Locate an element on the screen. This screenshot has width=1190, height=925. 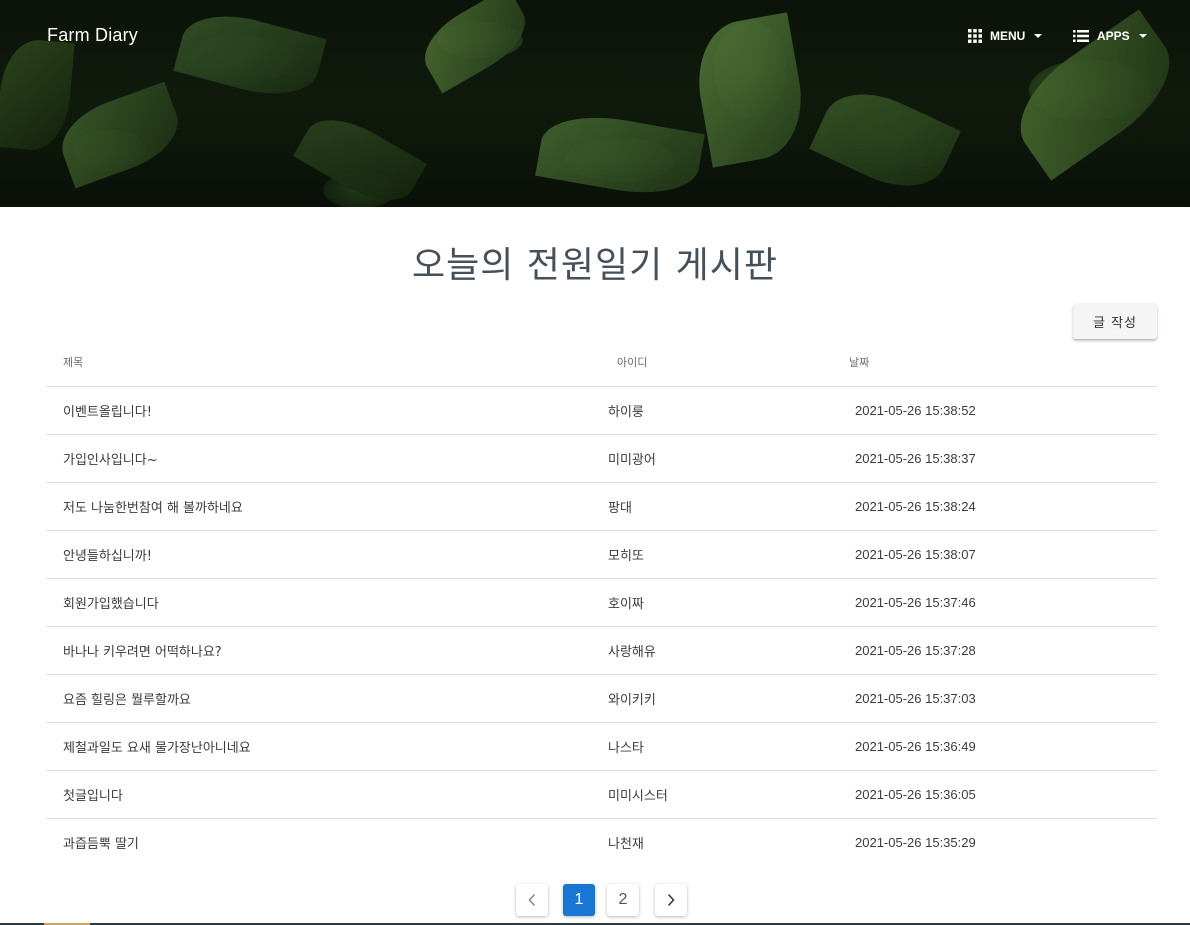
post-title: 저도 나눔한번참여 해 볼까하네요 is located at coordinates (326, 506).